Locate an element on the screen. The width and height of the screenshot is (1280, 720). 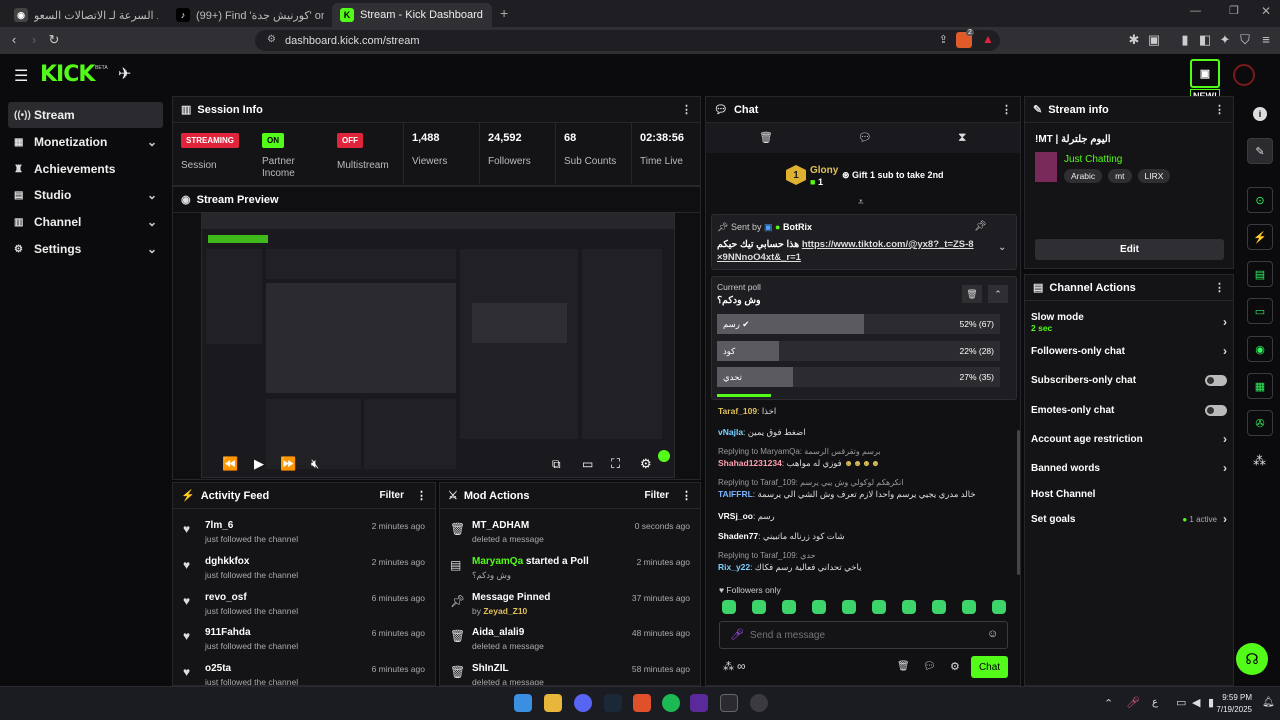
collapse-icon: ⌃ is located at coordinates (998, 294).